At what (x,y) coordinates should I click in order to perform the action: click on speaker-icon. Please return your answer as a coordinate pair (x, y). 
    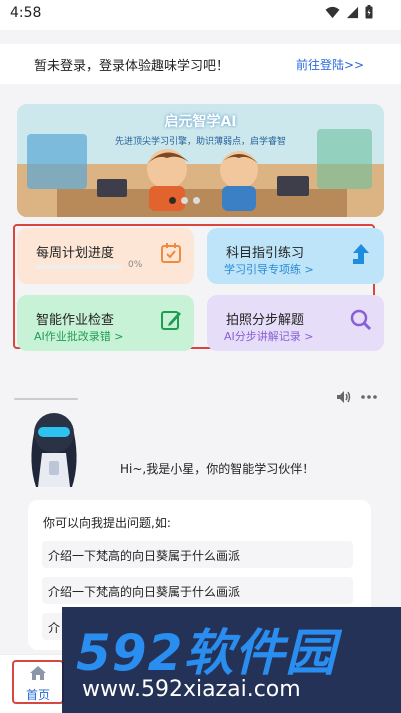
    Looking at the image, I should click on (344, 397).